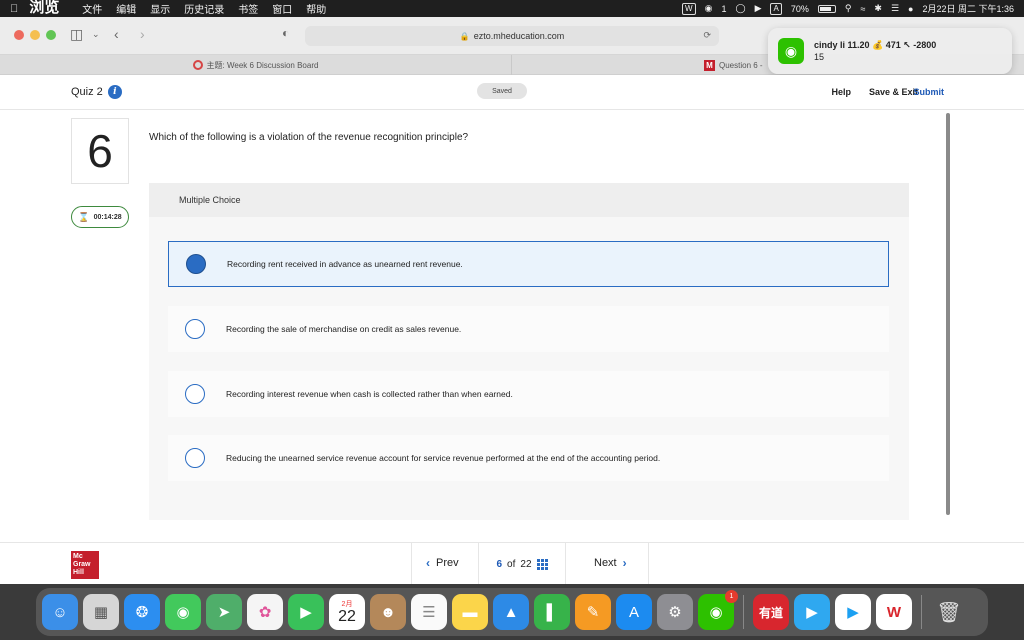 The height and width of the screenshot is (640, 1024). I want to click on youku-icon: ▶, so click(853, 612).